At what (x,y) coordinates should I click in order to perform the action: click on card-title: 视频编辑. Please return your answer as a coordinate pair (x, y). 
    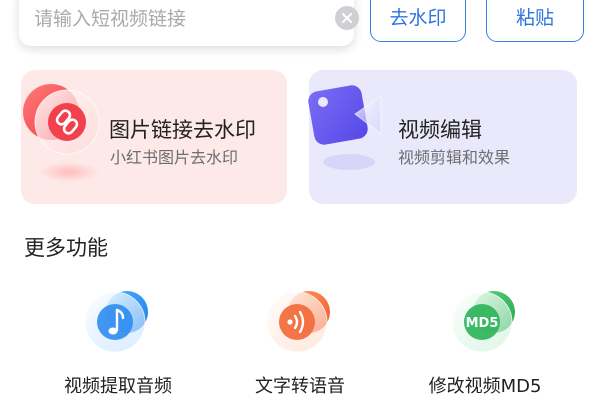
    Looking at the image, I should click on (440, 130).